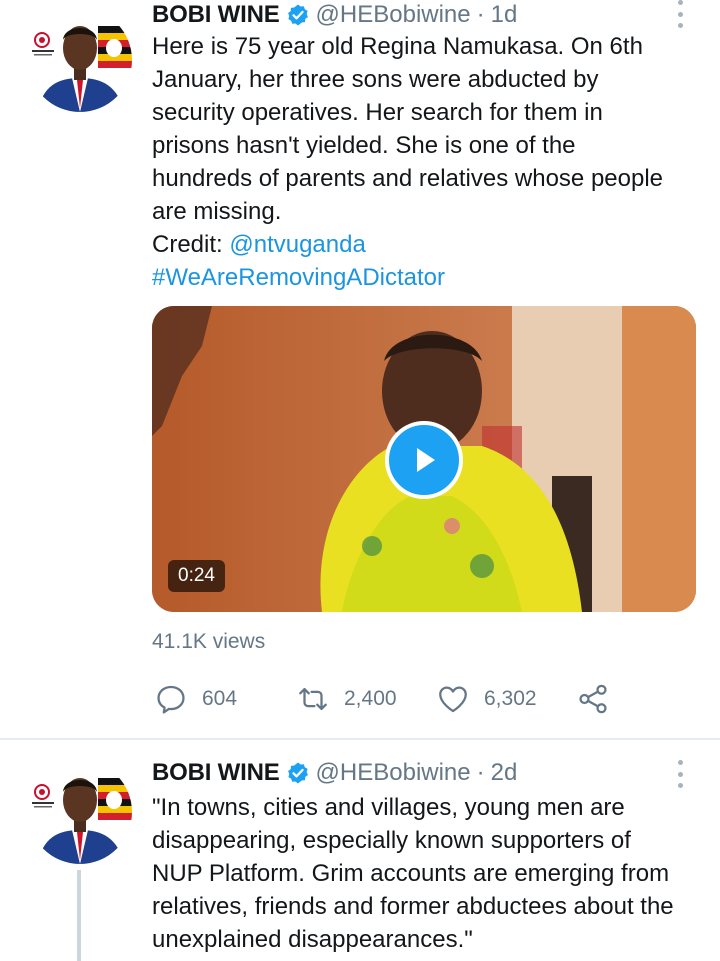 The width and height of the screenshot is (720, 961). I want to click on reply-icon, so click(171, 699).